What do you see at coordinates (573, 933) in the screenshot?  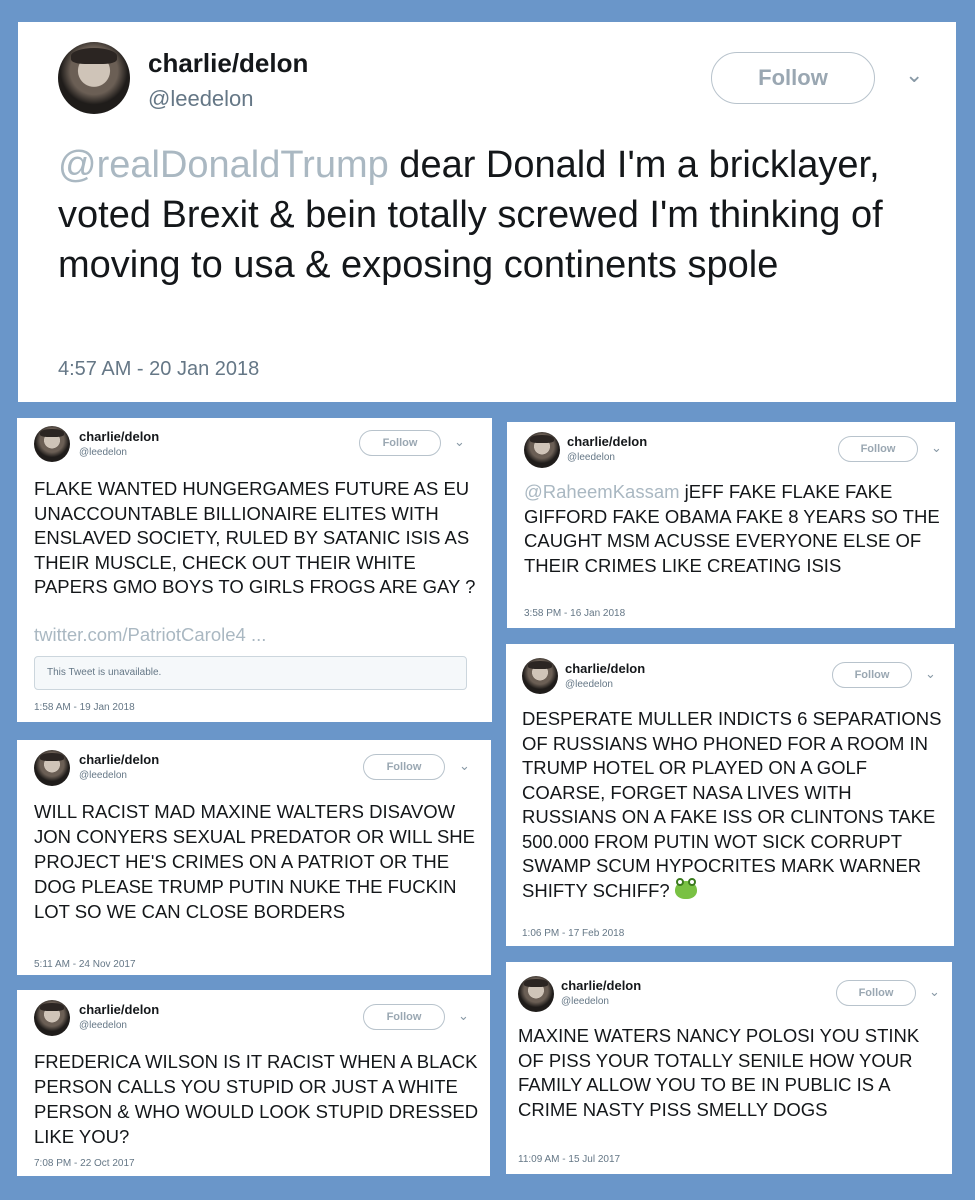 I see `tweet-timestamp: 1:06 PM - 17 Feb 2018` at bounding box center [573, 933].